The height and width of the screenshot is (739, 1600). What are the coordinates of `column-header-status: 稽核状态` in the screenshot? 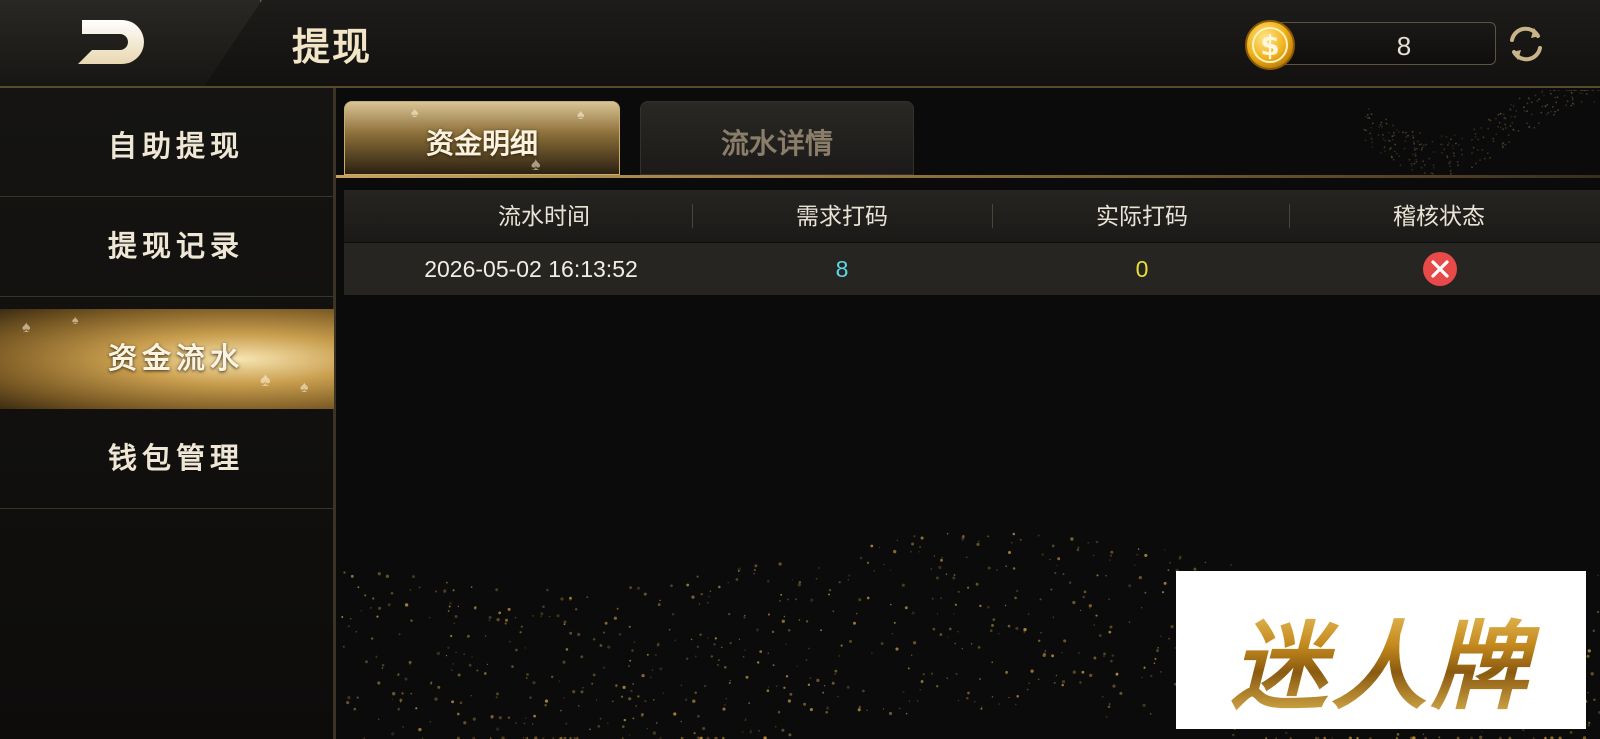 It's located at (1439, 216).